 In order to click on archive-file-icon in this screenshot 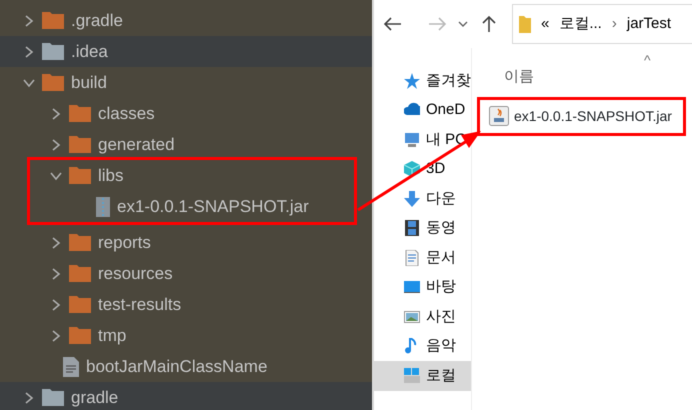, I will do `click(103, 206)`.